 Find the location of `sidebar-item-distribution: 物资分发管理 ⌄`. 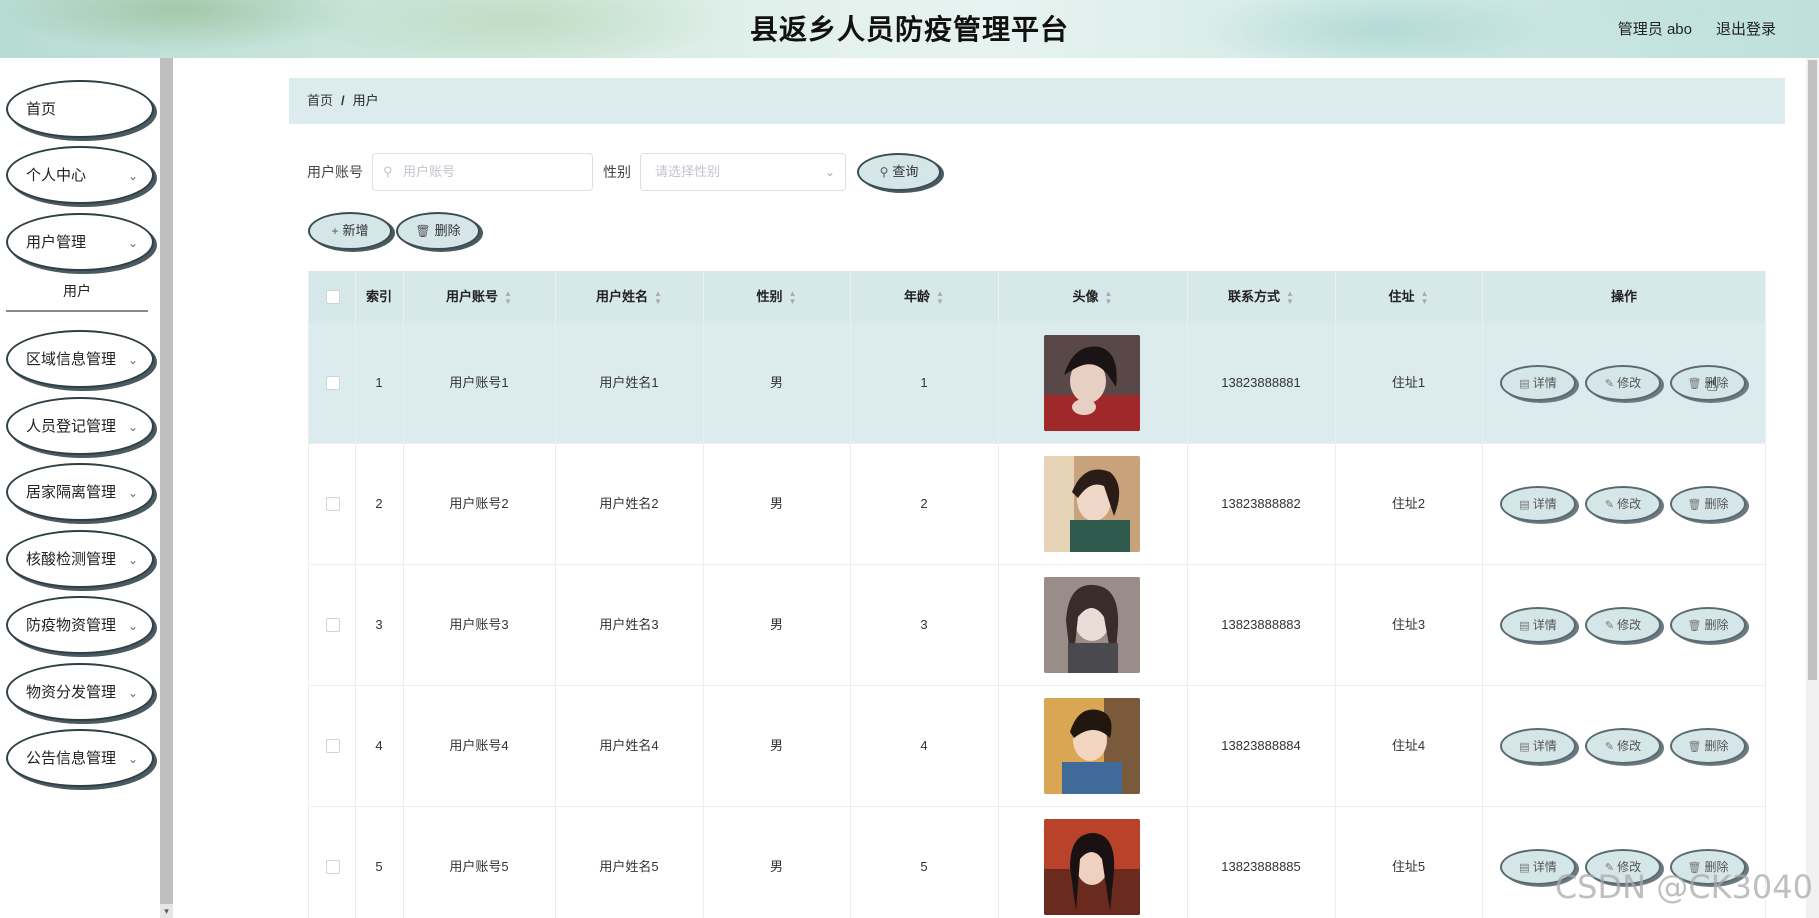

sidebar-item-distribution: 物资分发管理 ⌄ is located at coordinates (80, 692).